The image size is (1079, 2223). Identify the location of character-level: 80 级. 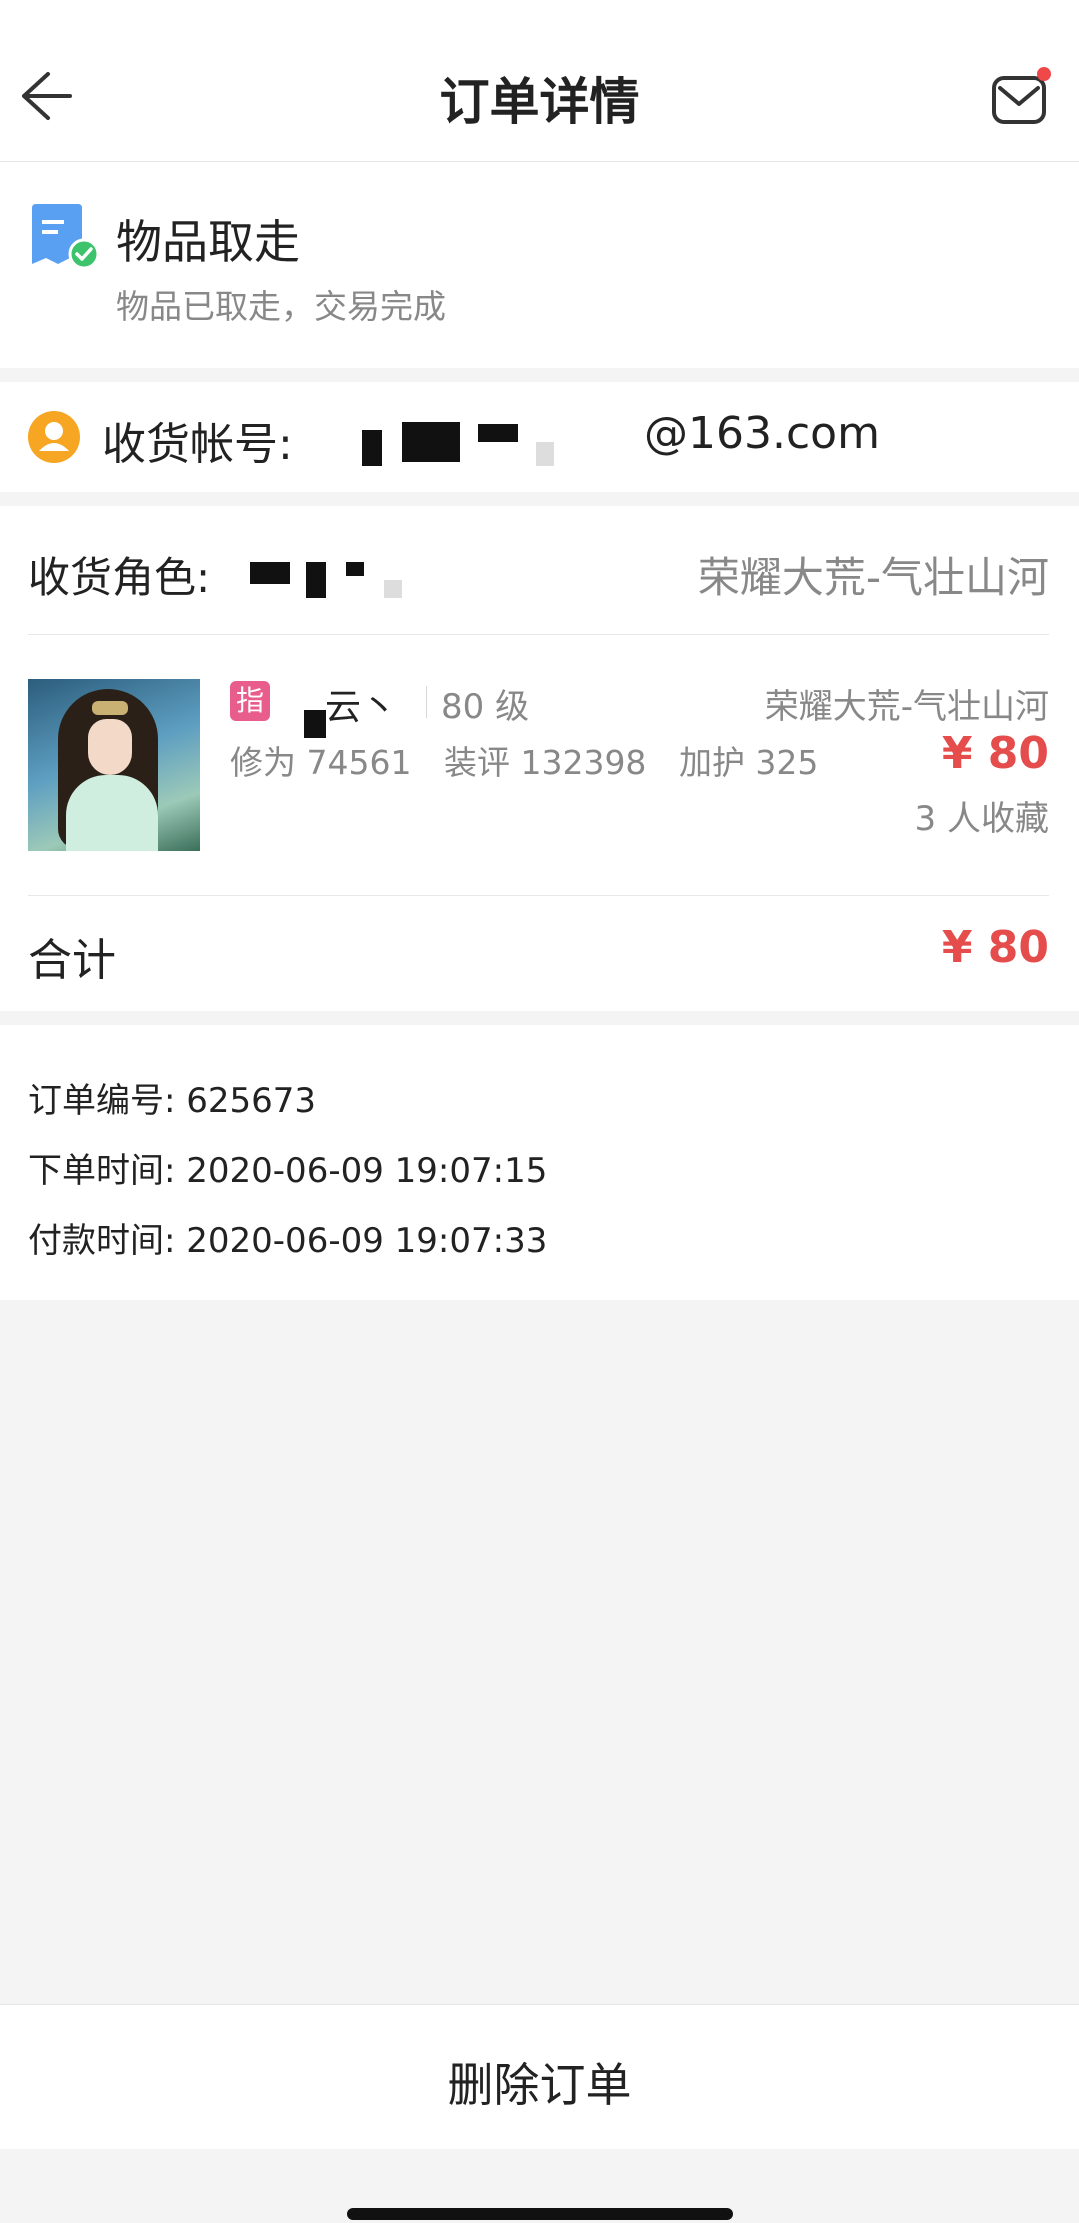
(485, 707).